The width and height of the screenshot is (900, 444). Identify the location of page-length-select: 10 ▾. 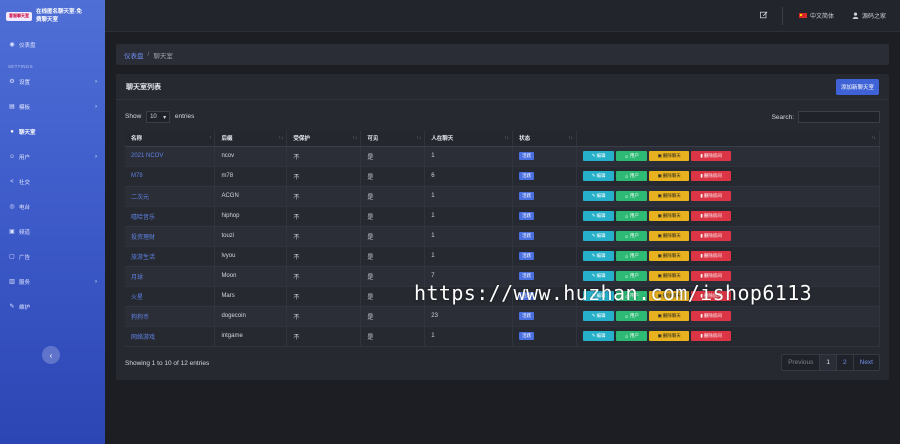
(158, 117).